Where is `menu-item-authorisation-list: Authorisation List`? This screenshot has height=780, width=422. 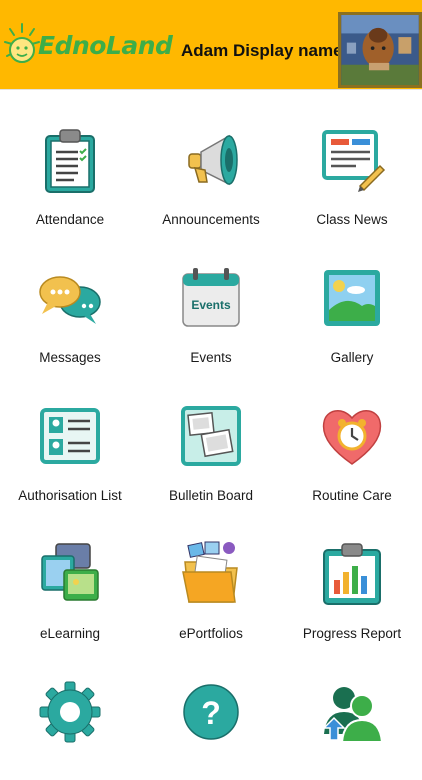 menu-item-authorisation-list: Authorisation List is located at coordinates (70, 435).